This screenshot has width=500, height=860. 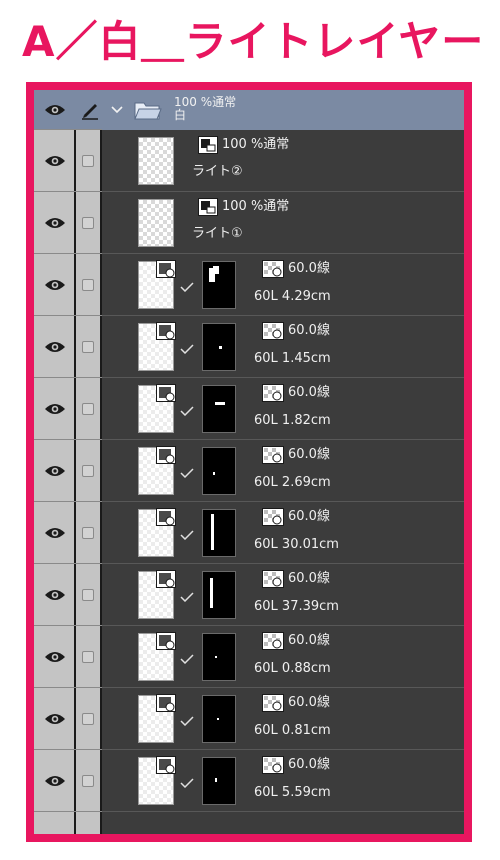 What do you see at coordinates (292, 792) in the screenshot?
I see `layer-name: 60L 5.59cm` at bounding box center [292, 792].